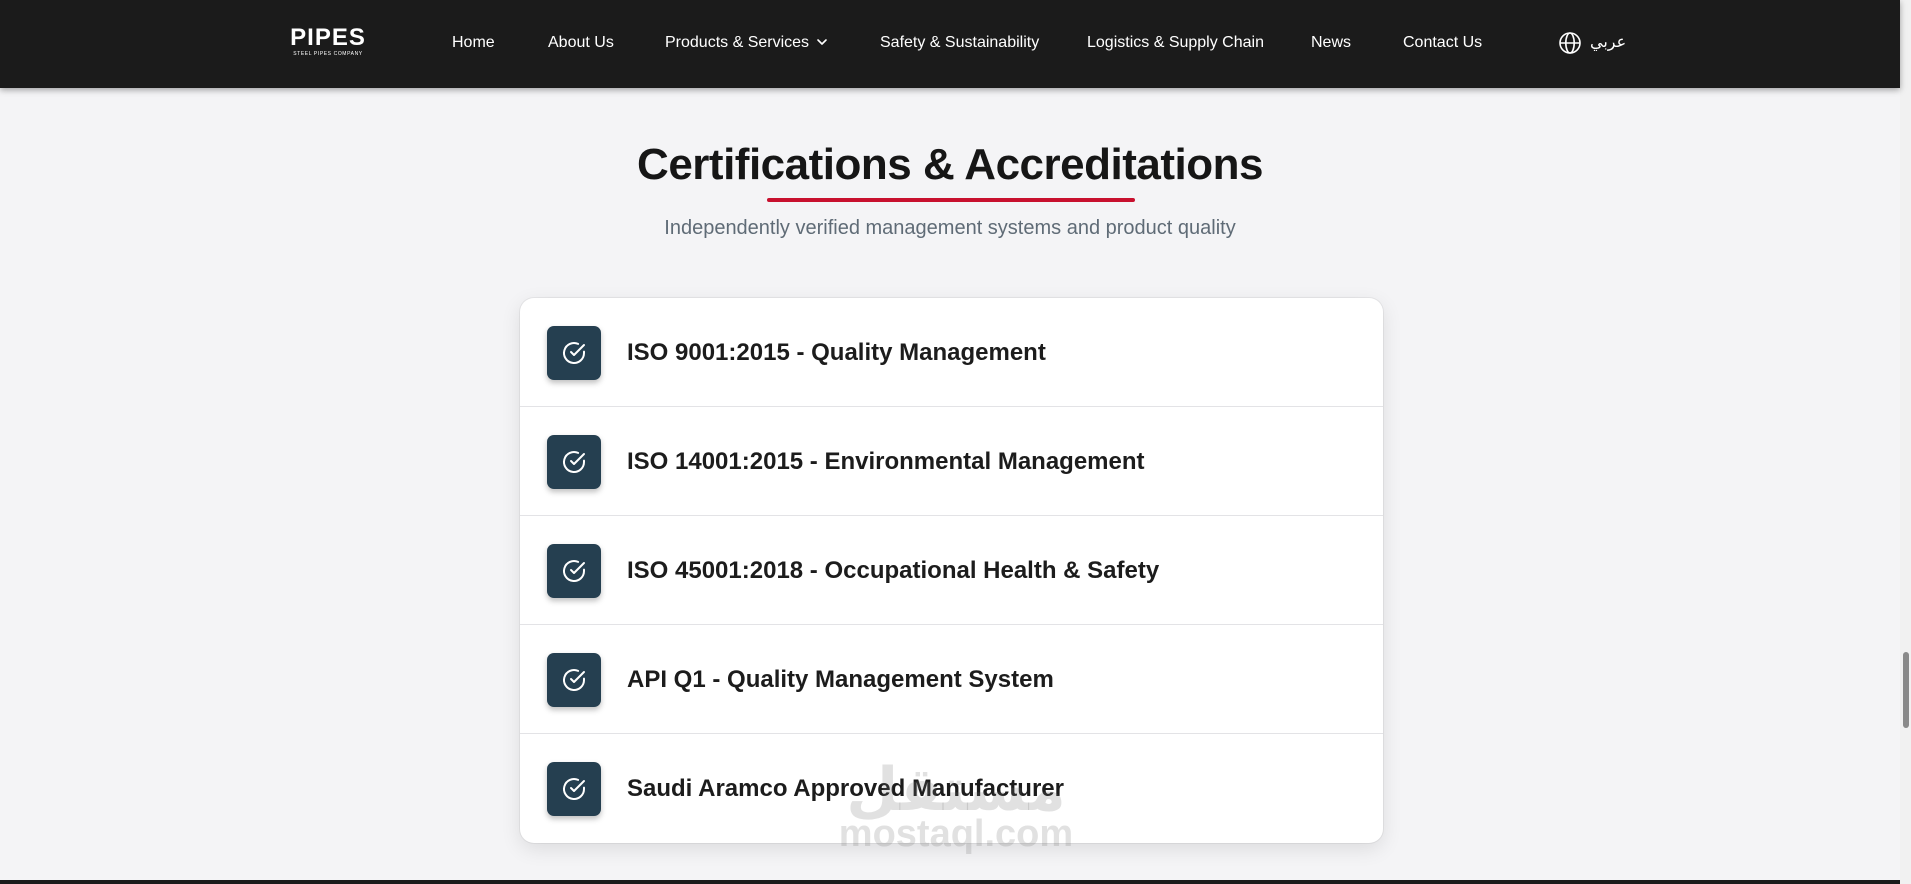 The image size is (1911, 884). What do you see at coordinates (845, 788) in the screenshot?
I see `certification-label: Saudi Aramco Approved Manufacturer` at bounding box center [845, 788].